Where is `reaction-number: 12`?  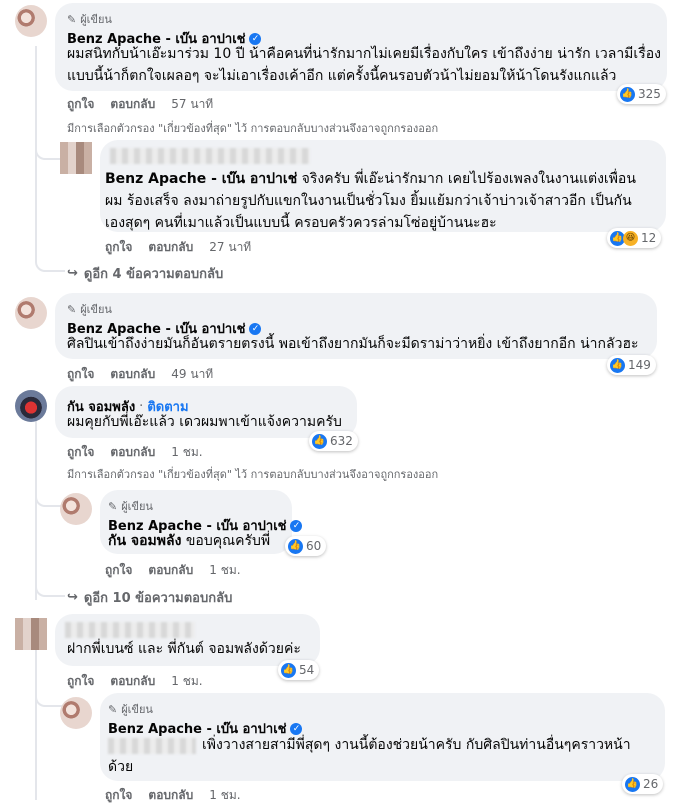
reaction-number: 12 is located at coordinates (649, 238).